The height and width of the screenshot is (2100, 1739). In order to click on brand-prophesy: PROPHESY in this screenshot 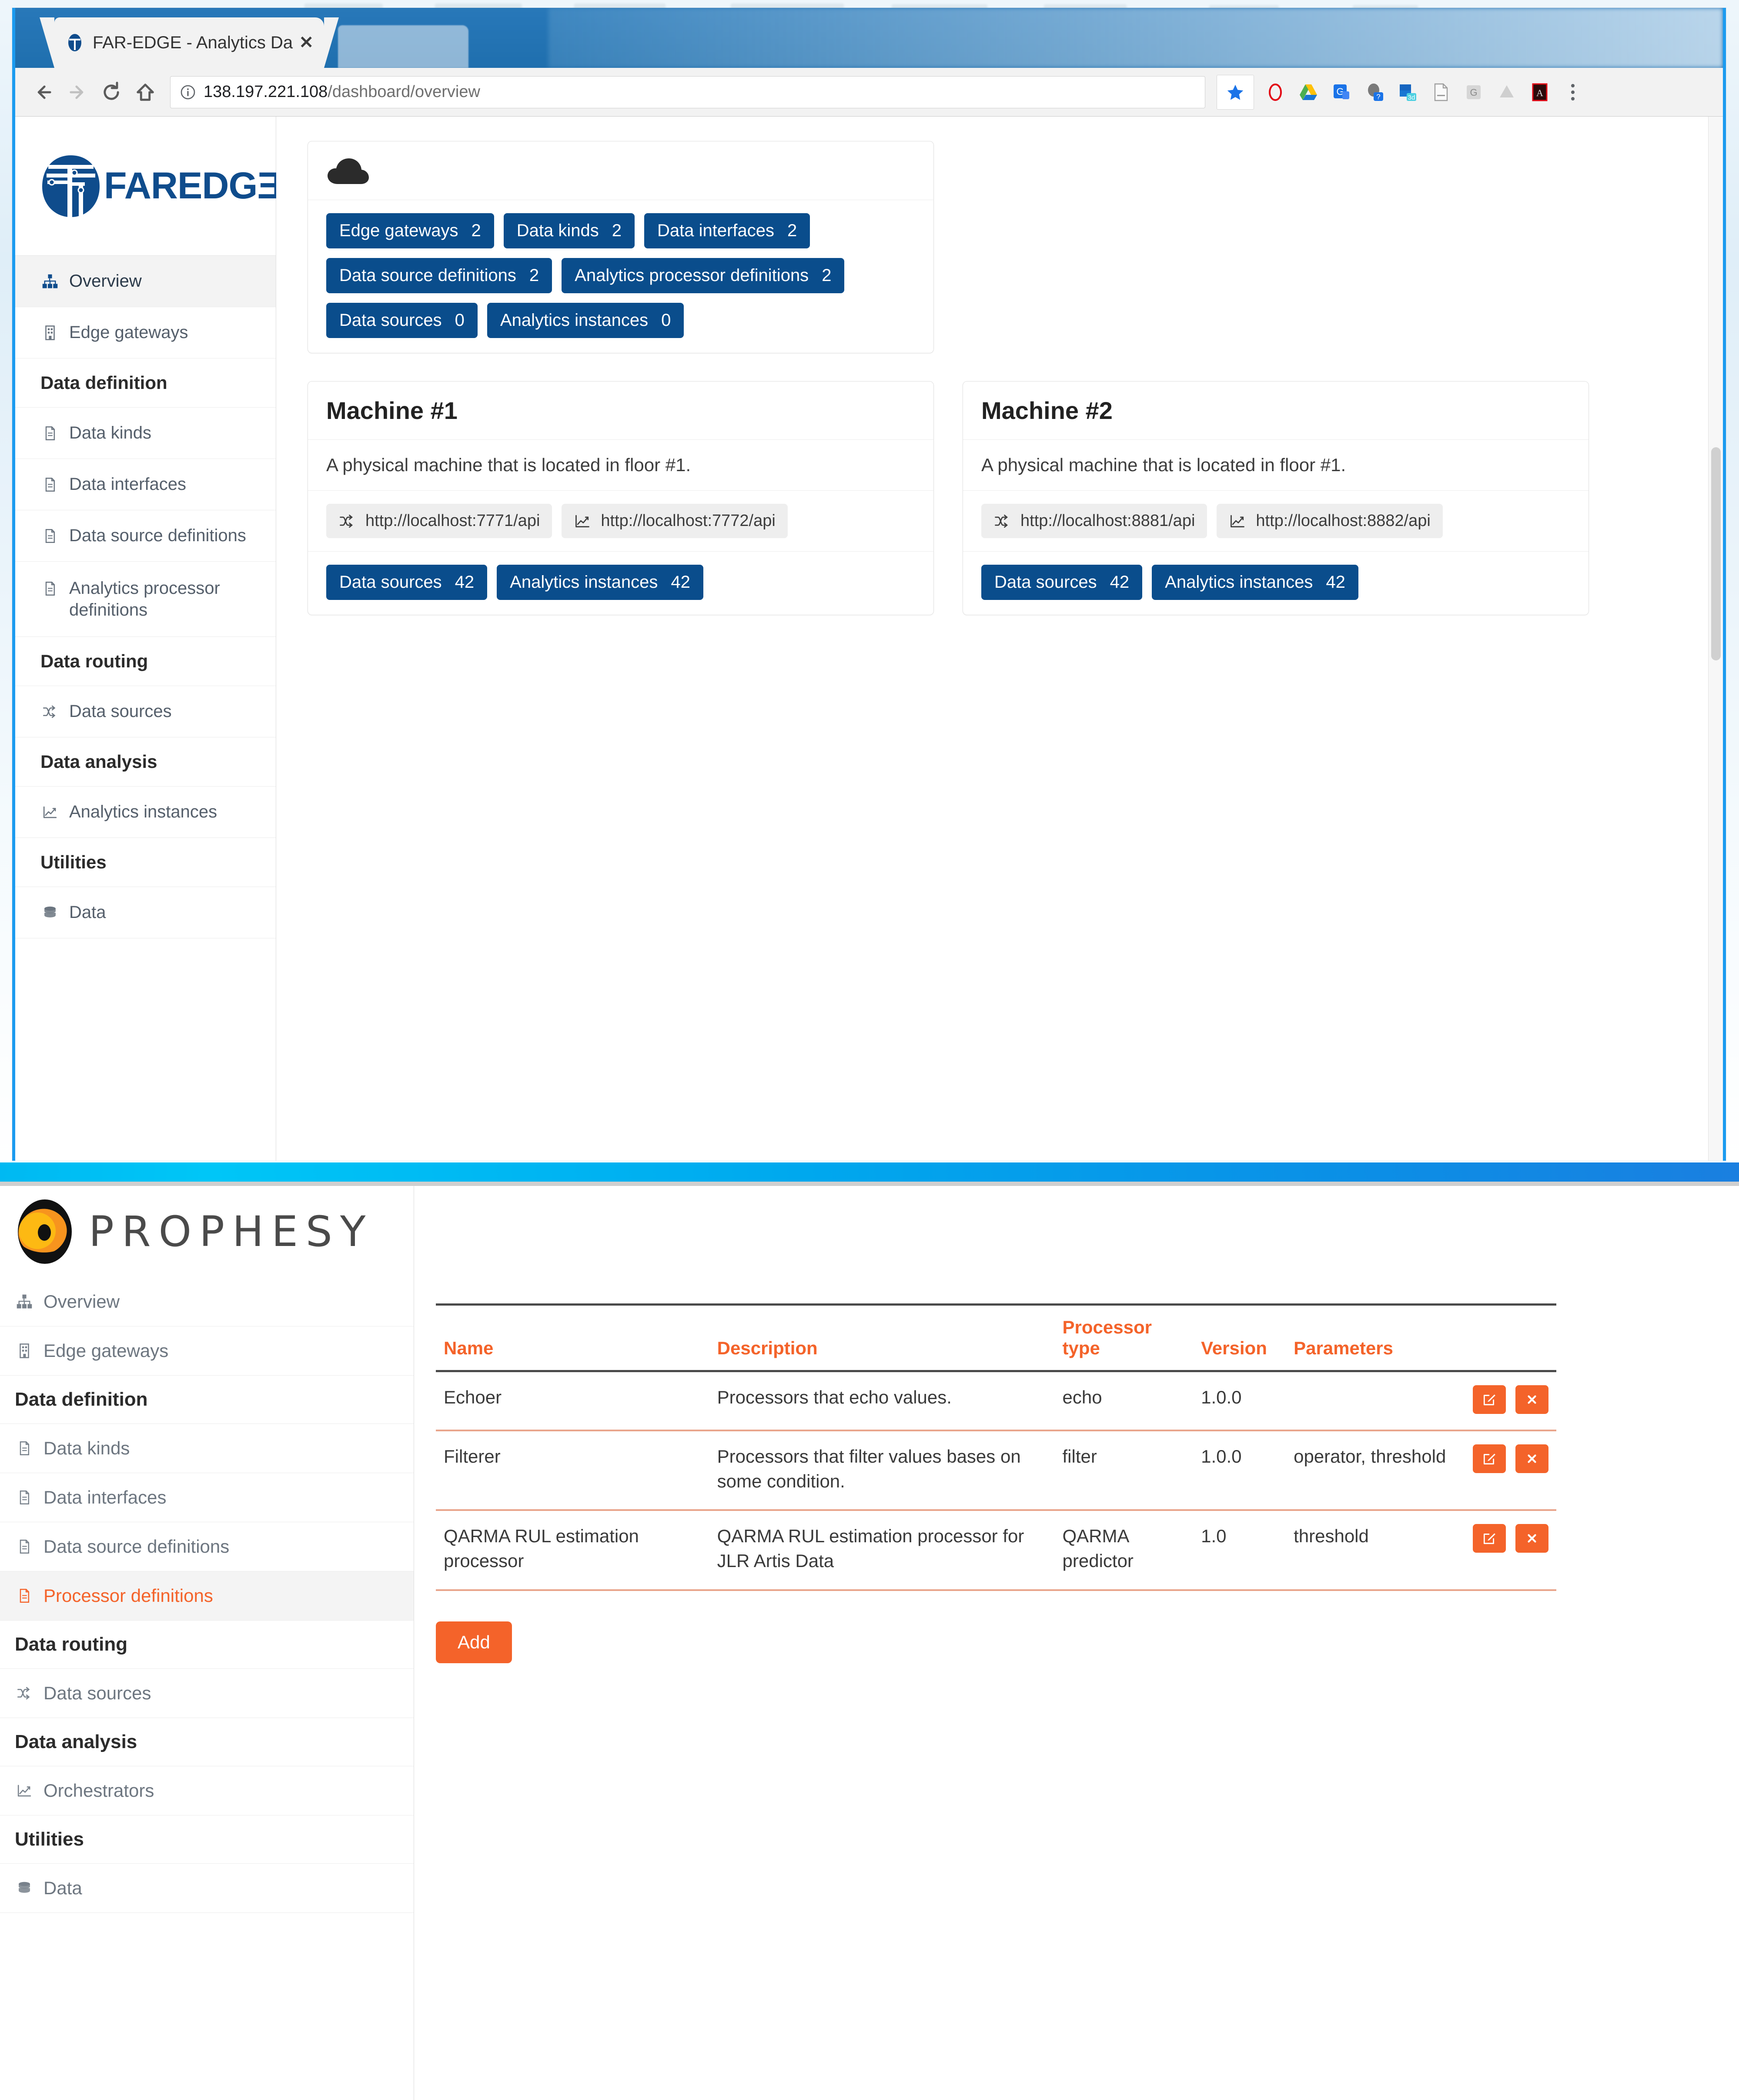, I will do `click(207, 1231)`.